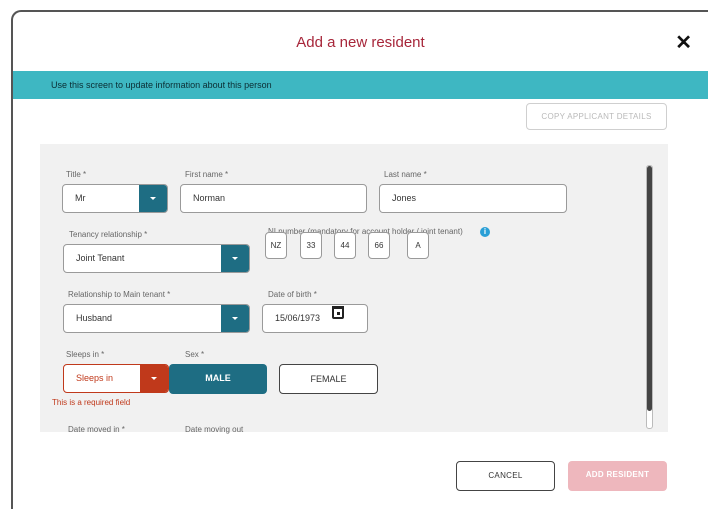  Describe the element at coordinates (505, 476) in the screenshot. I see `cancel-button: CANCEL` at that location.